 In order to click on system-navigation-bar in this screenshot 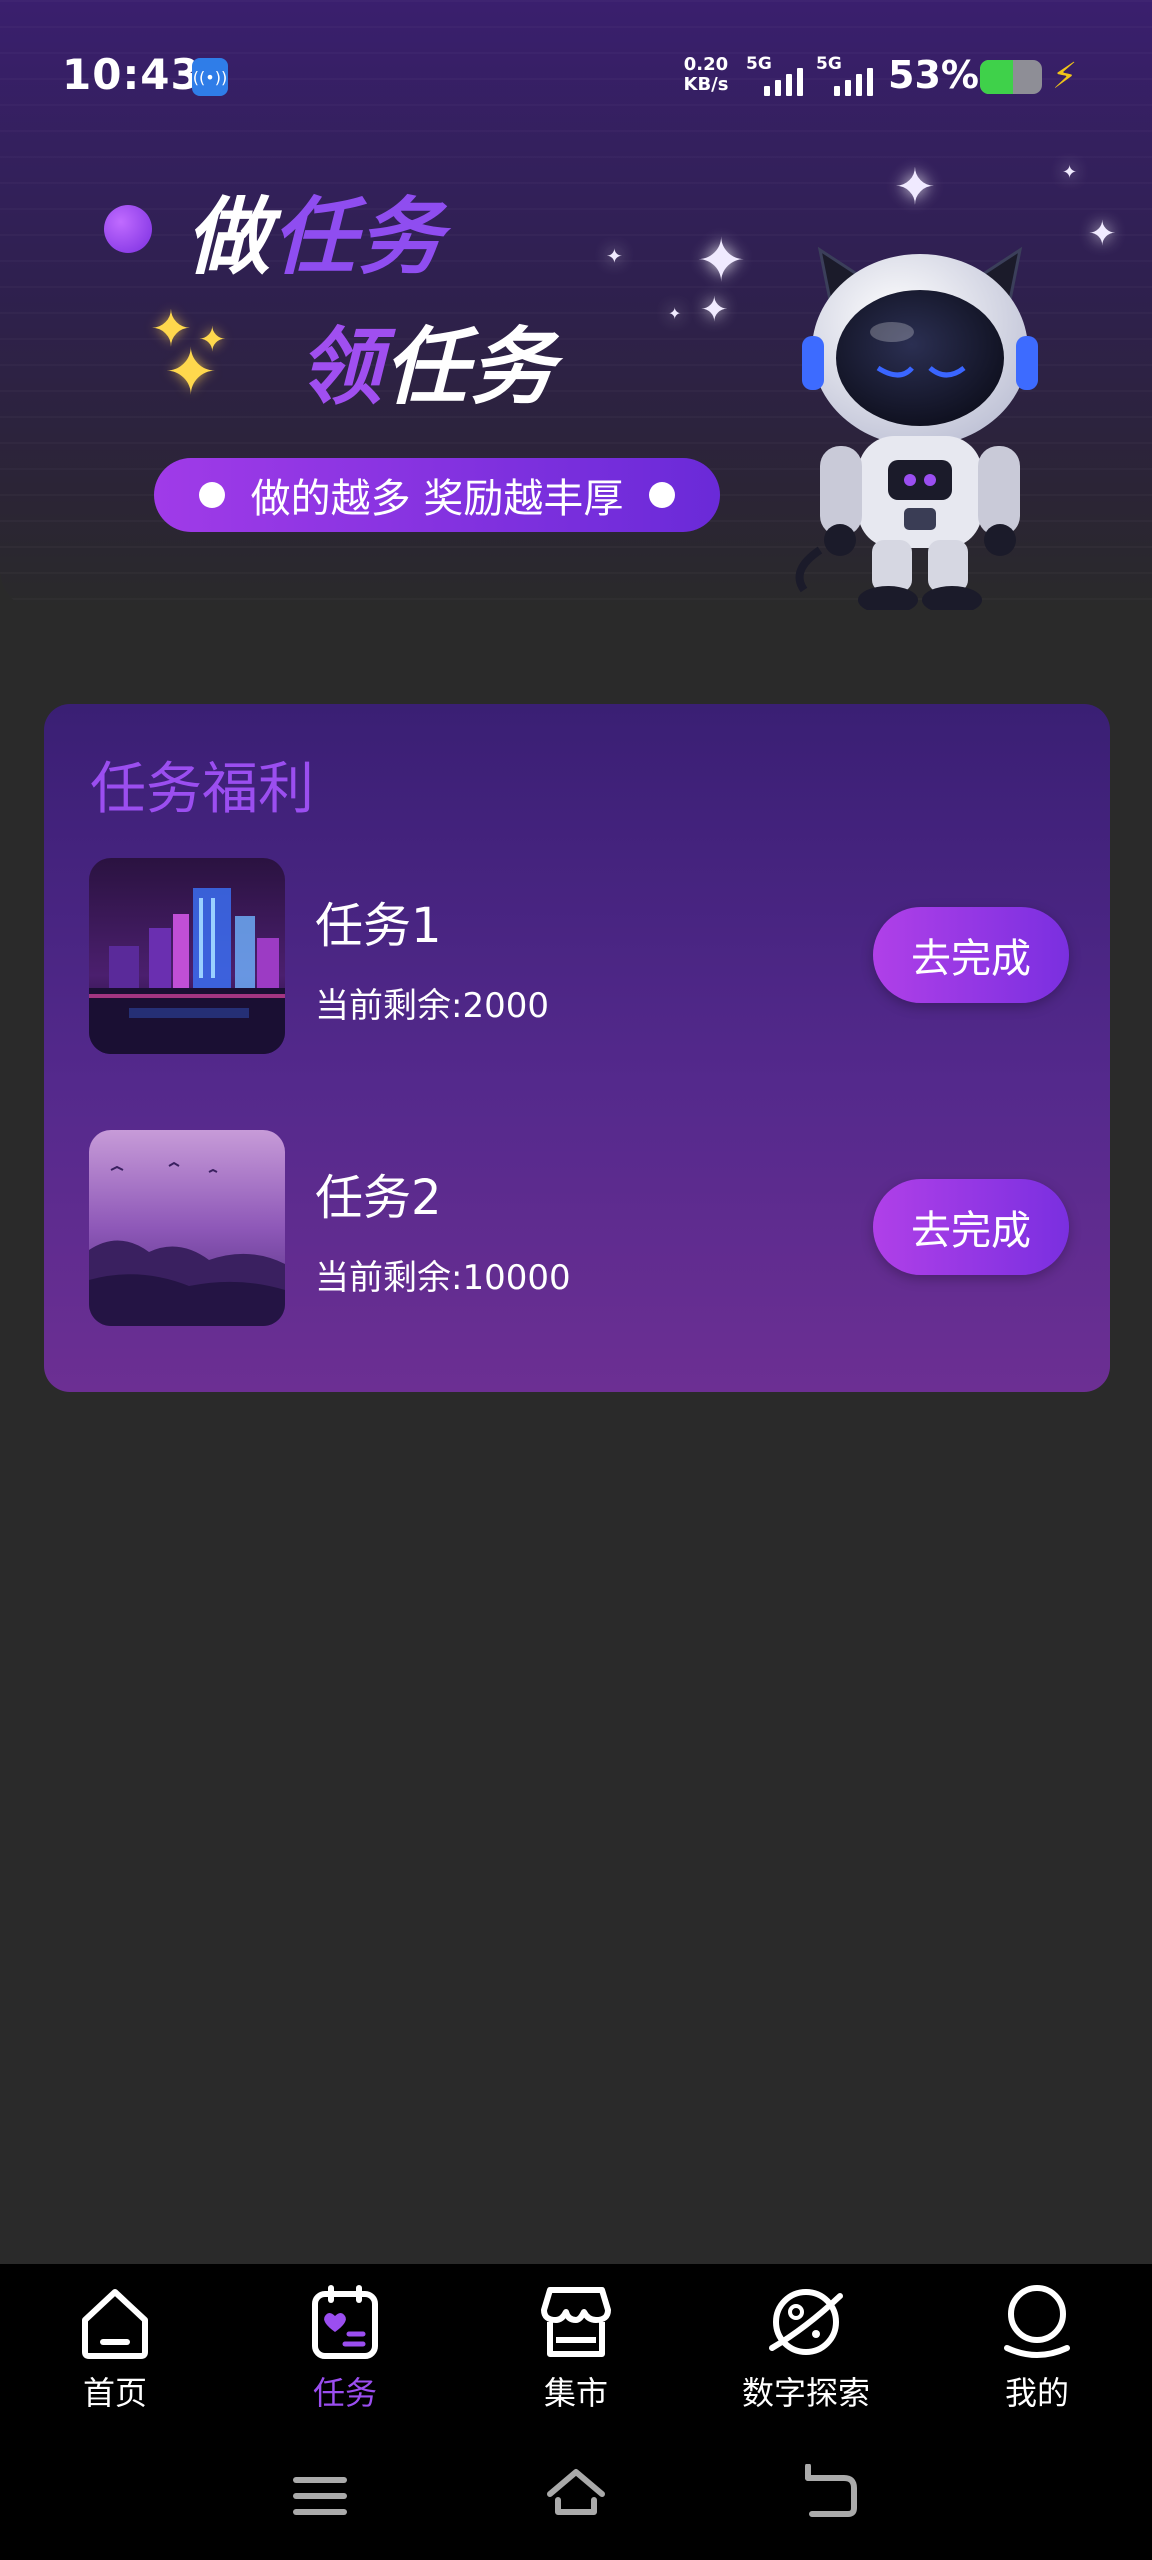, I will do `click(576, 2497)`.